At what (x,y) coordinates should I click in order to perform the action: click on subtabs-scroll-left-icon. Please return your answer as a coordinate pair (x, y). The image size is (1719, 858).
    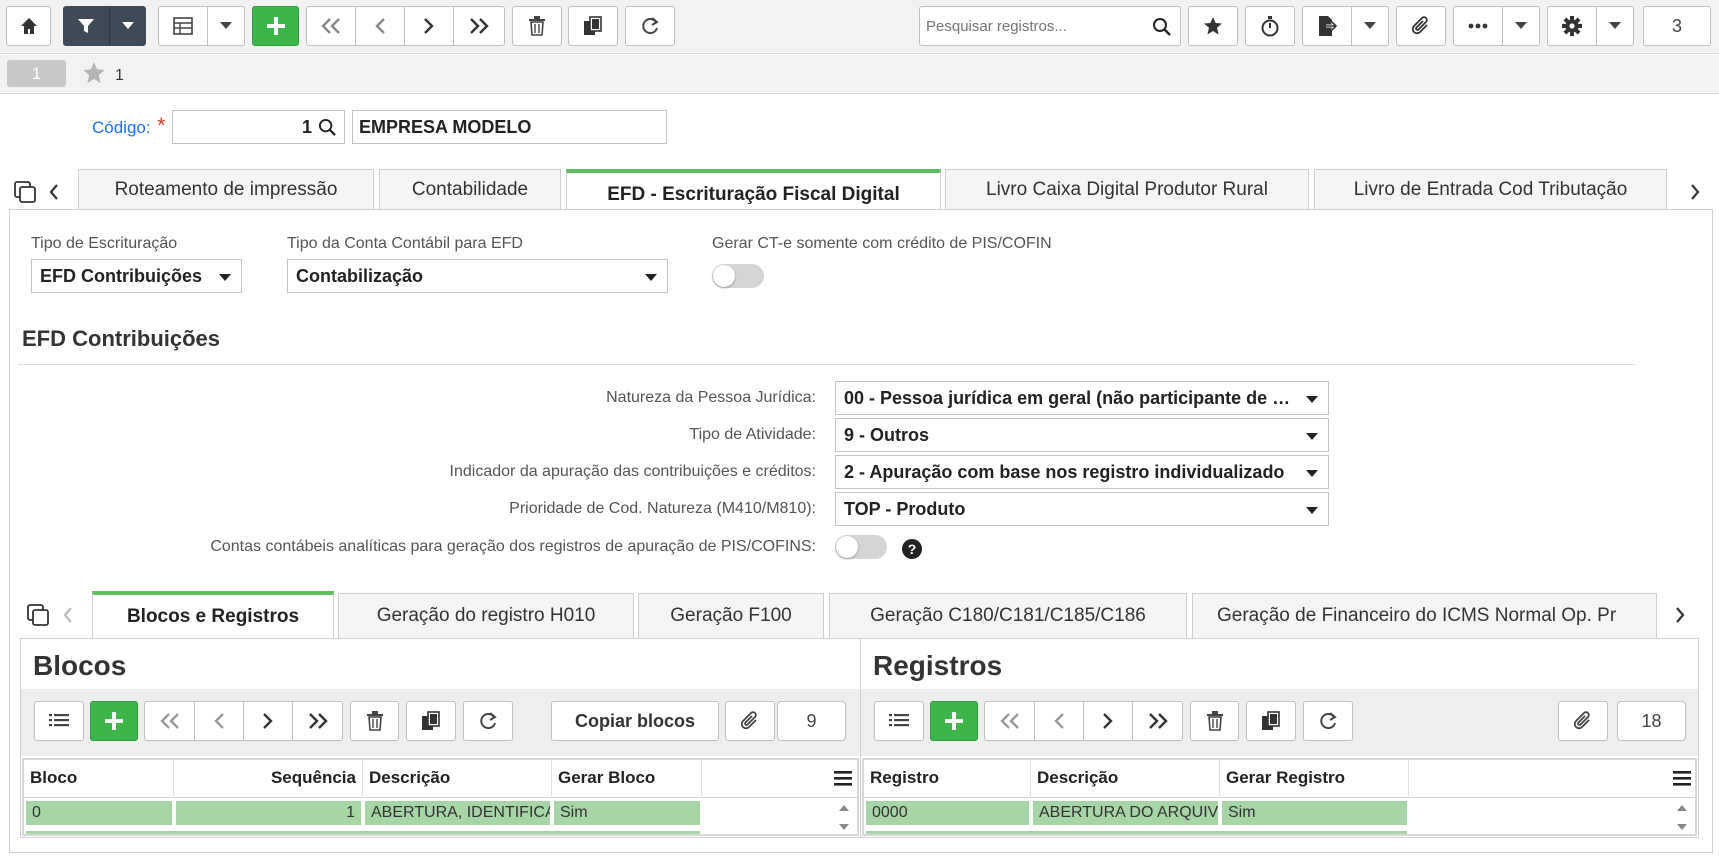
    Looking at the image, I should click on (68, 615).